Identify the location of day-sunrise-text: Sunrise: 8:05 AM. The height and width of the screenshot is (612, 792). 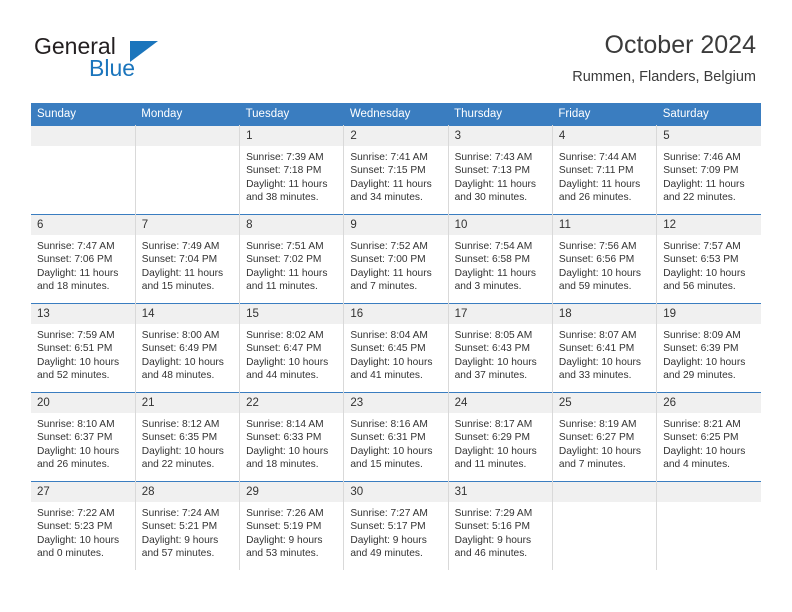
(493, 335).